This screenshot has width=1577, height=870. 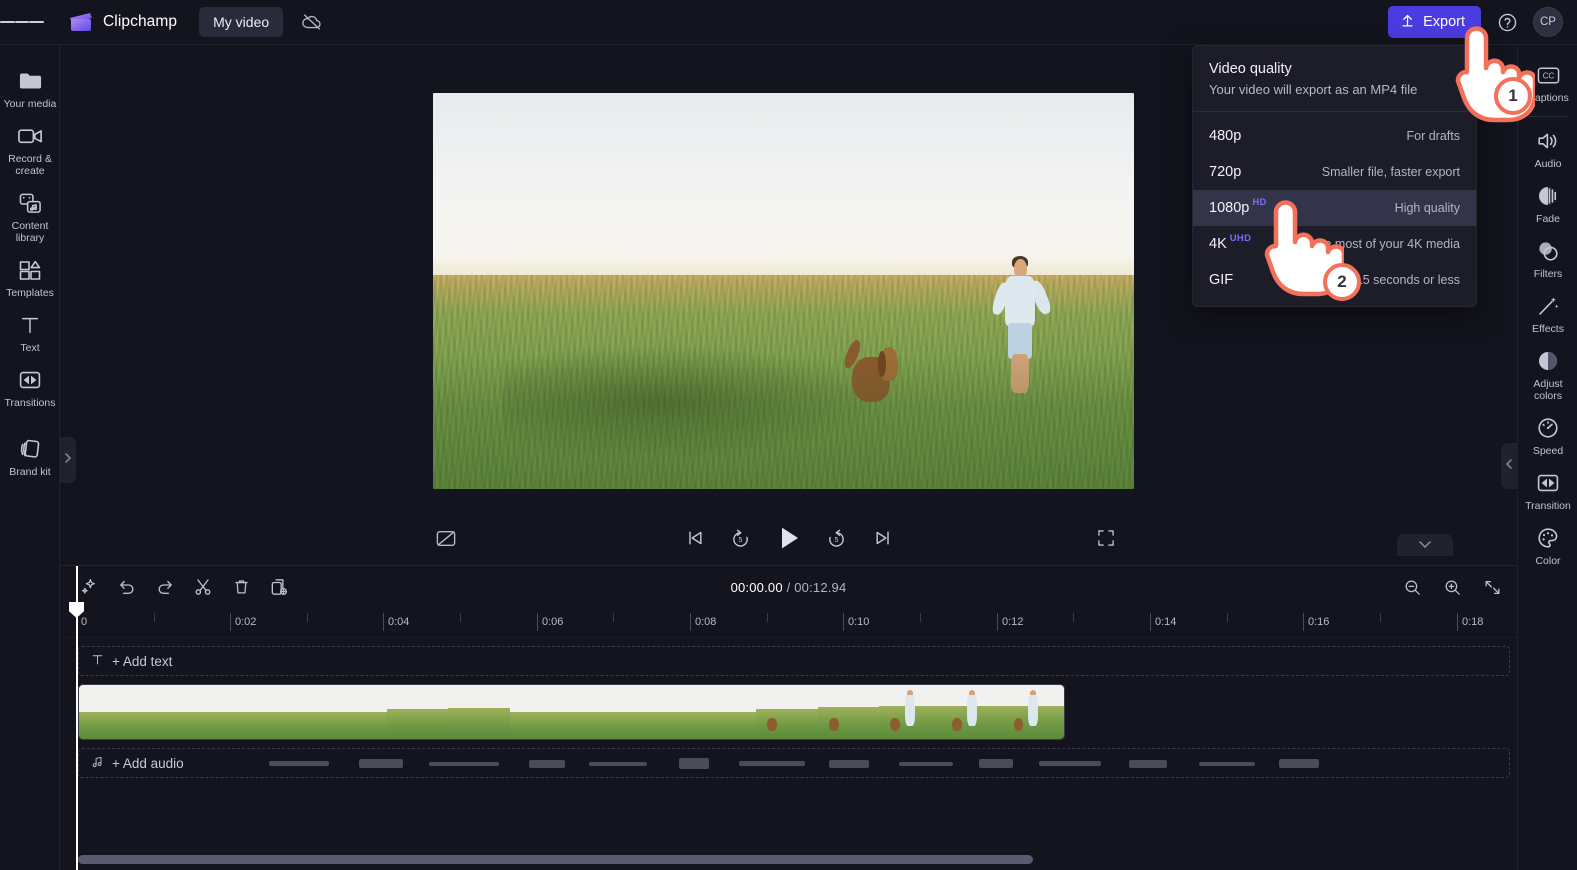 I want to click on video-clip, so click(x=571, y=712).